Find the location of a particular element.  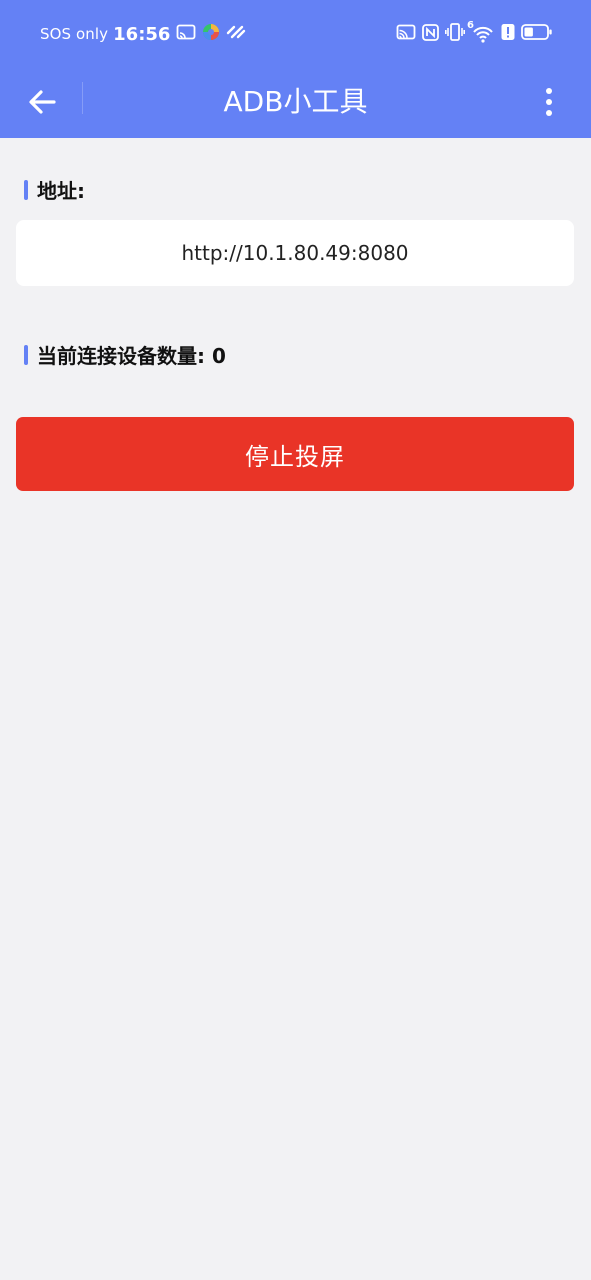

clock-time: 16:56 is located at coordinates (142, 34).